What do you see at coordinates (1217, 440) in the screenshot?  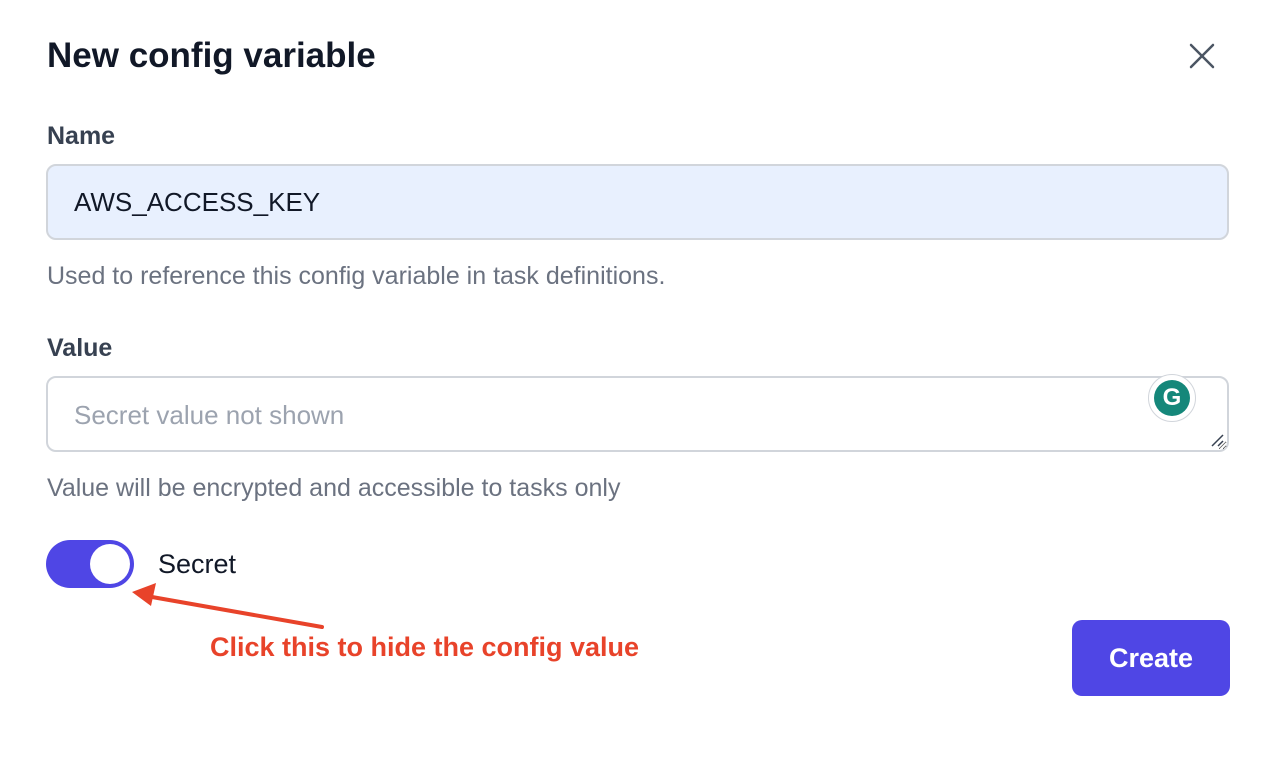 I see `resize-handle-icon` at bounding box center [1217, 440].